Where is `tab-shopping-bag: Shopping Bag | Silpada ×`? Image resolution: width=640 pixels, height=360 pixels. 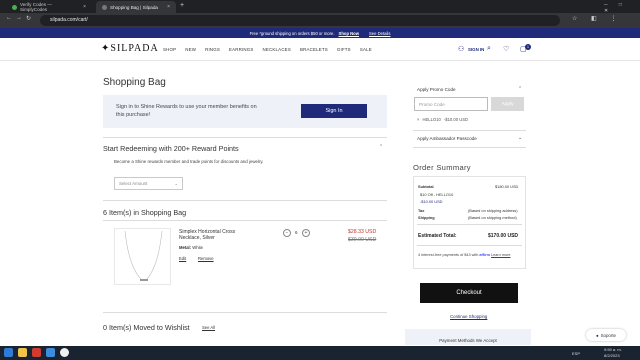
tab-shopping-bag: Shopping Bag | Silpada × is located at coordinates (136, 7).